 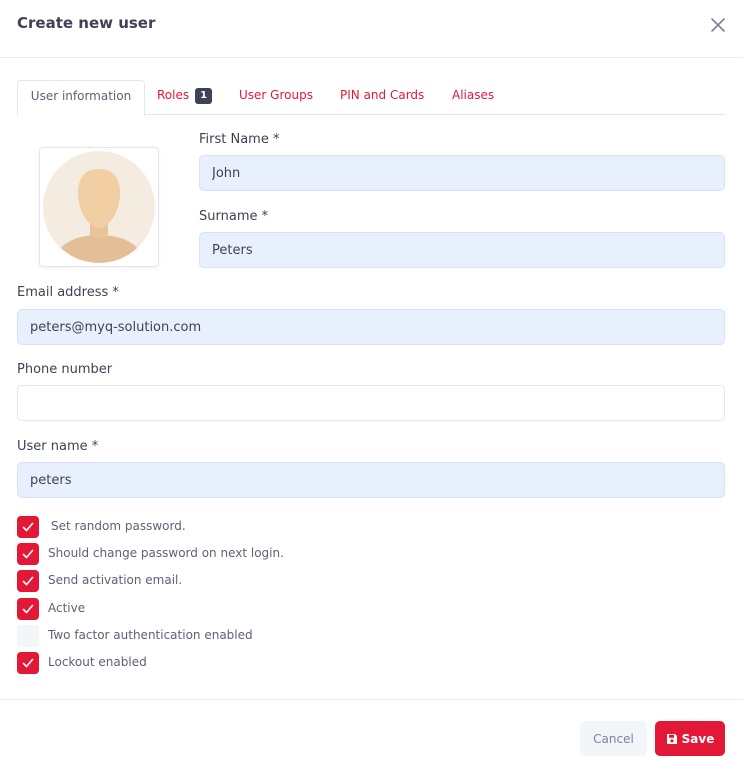 I want to click on tab-label: PIN and Cards, so click(x=382, y=95).